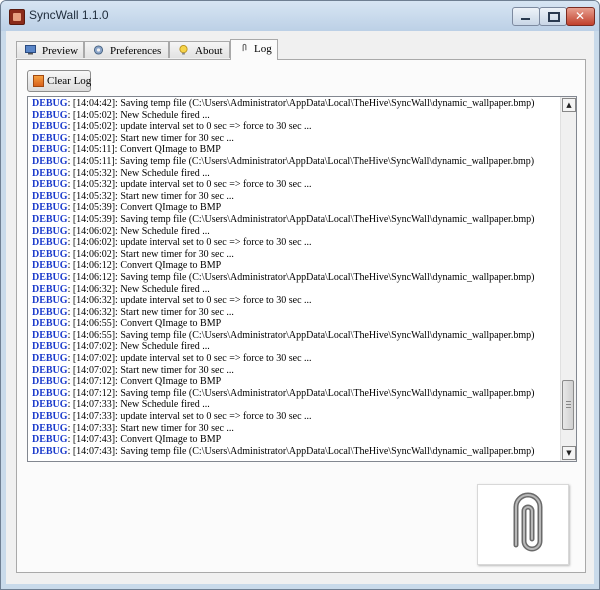 The image size is (600, 590). I want to click on clear-log-label: Clear Log, so click(69, 81).